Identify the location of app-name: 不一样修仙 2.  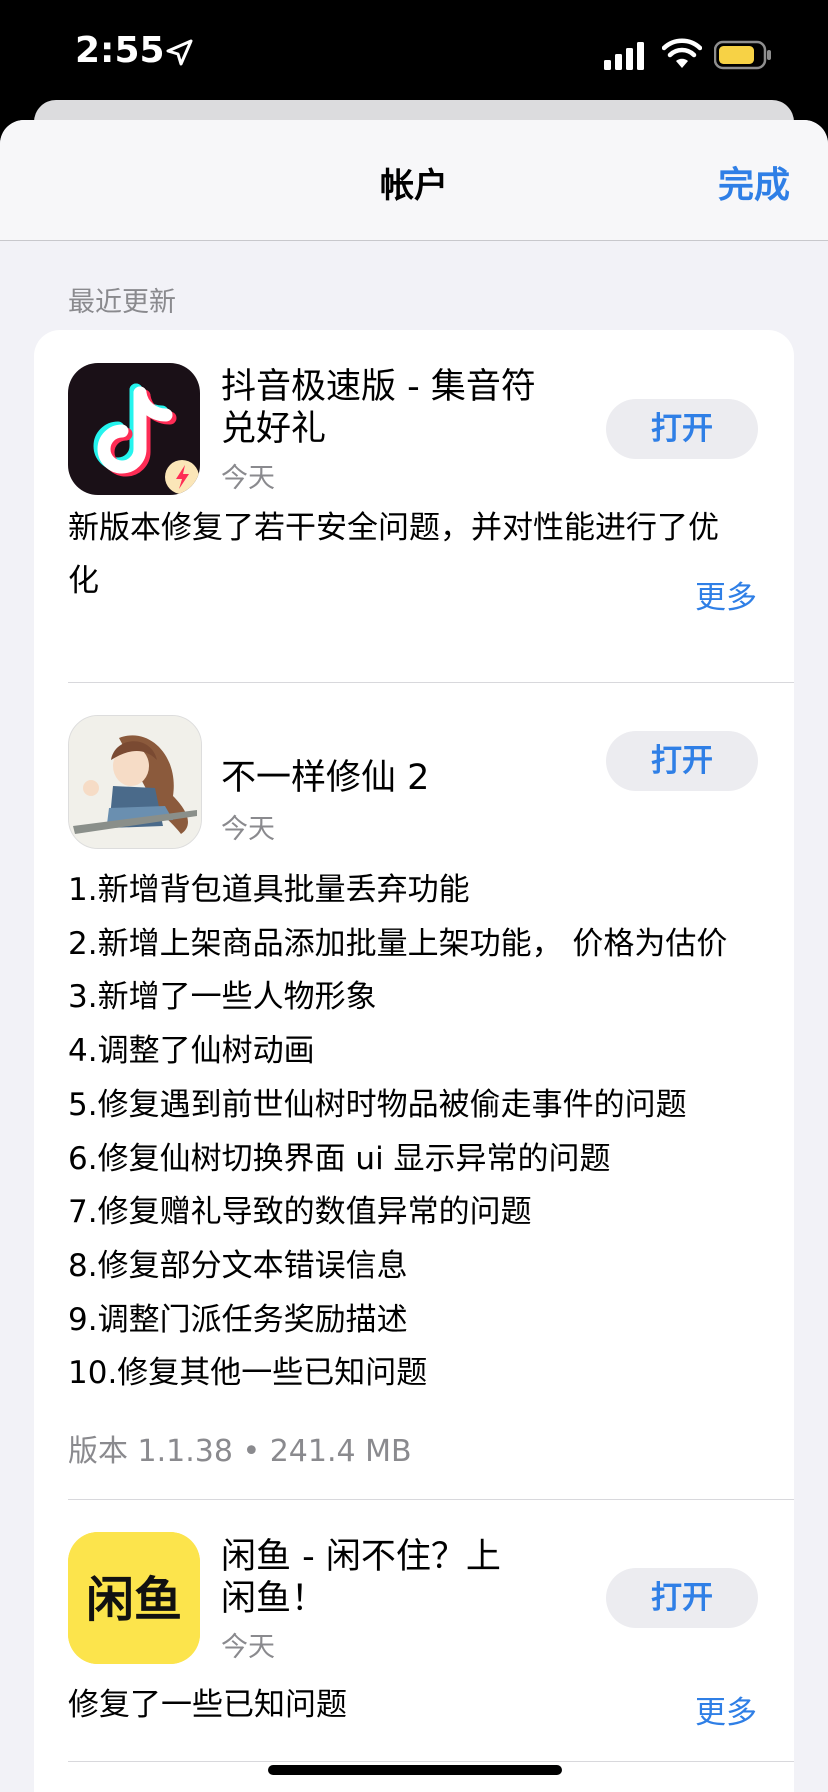
(325, 778).